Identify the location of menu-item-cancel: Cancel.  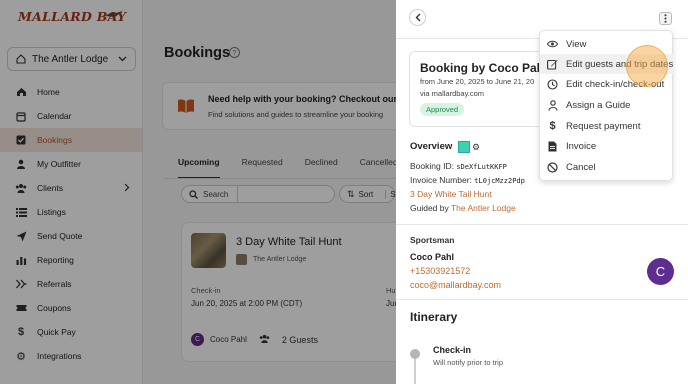
(607, 167).